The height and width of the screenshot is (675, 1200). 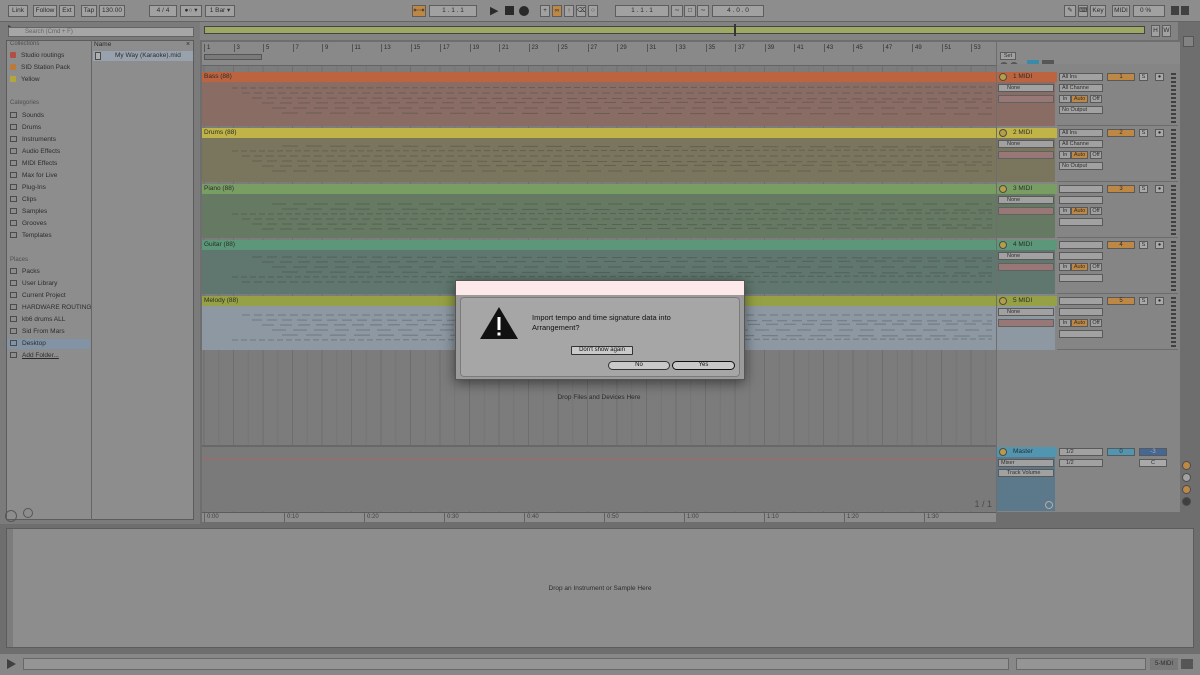 What do you see at coordinates (494, 11) in the screenshot?
I see `play-icon: ▶` at bounding box center [494, 11].